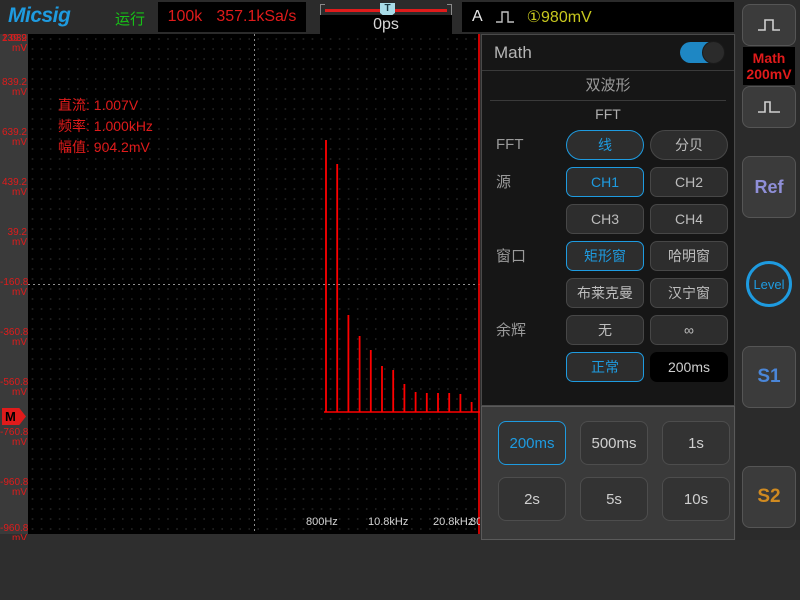  What do you see at coordinates (14, 387) in the screenshot?
I see `v-tick-label: -560.8 mV` at bounding box center [14, 387].